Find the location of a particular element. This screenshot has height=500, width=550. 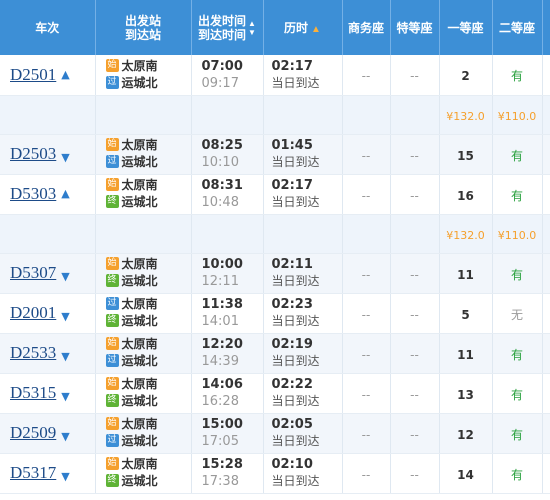

arr-station-badge: 过 is located at coordinates (112, 440).